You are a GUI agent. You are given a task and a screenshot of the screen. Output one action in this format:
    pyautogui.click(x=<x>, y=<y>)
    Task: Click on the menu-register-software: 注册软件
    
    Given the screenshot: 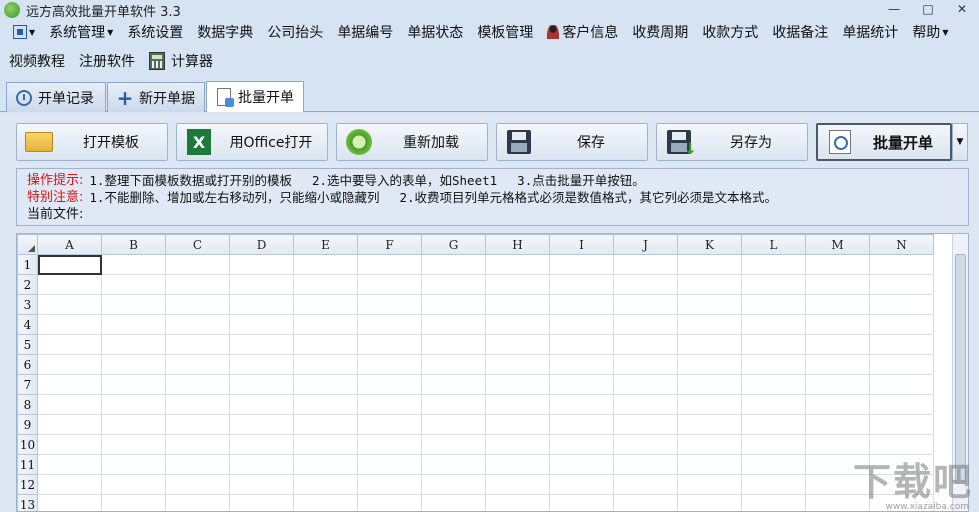 What is the action you would take?
    pyautogui.click(x=107, y=61)
    